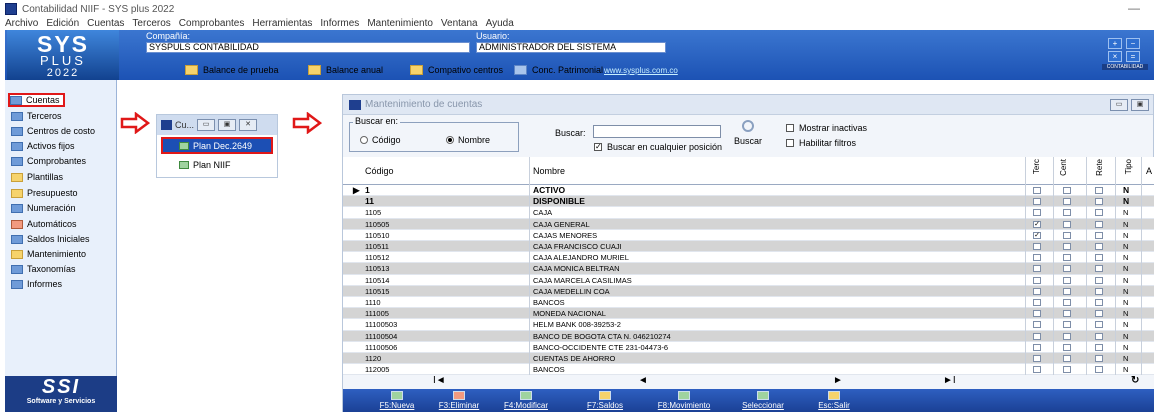  I want to click on new-button: F5:Nueva, so click(397, 400).